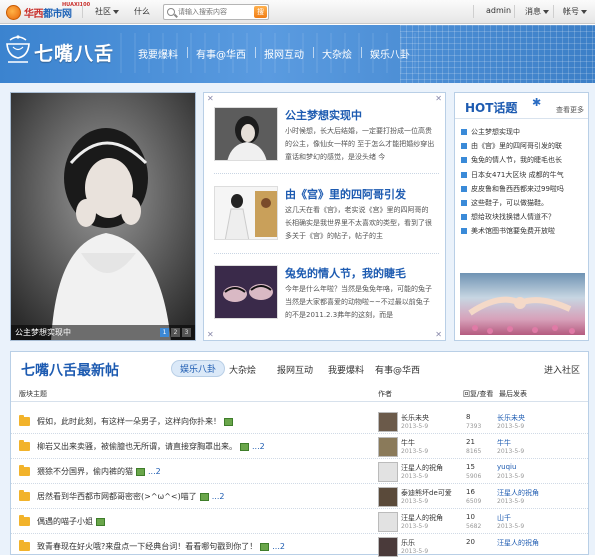  What do you see at coordinates (260, 12) in the screenshot?
I see `search-button: 搜` at bounding box center [260, 12].